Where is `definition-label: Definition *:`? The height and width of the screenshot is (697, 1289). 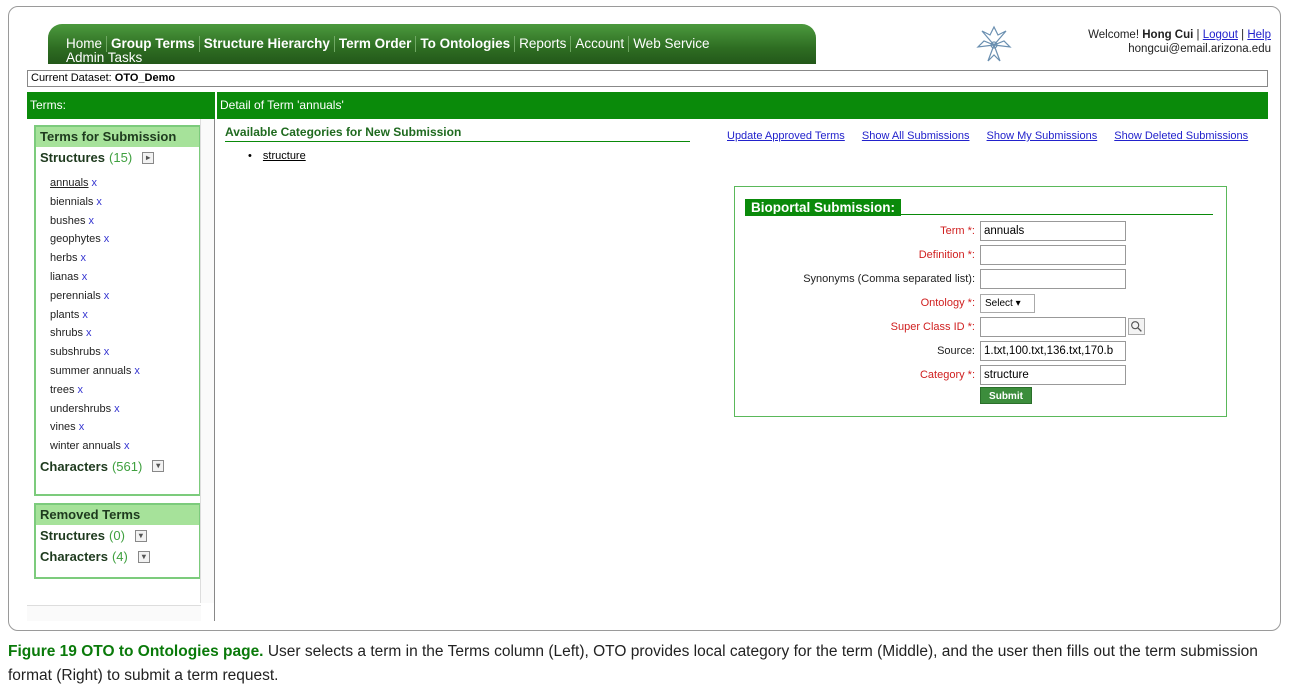
definition-label: Definition *: is located at coordinates (946, 255).